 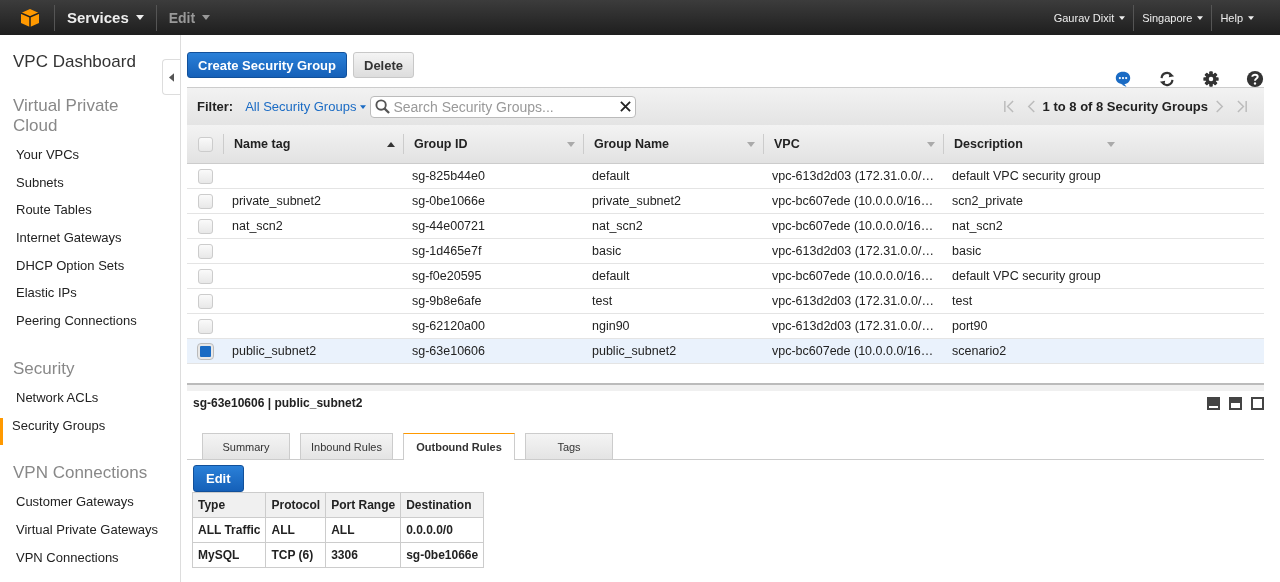 I want to click on sort-ascending-icon, so click(x=391, y=144).